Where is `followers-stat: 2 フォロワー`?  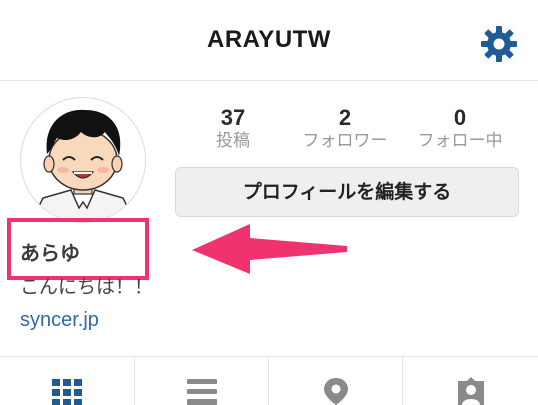 followers-stat: 2 フォロワー is located at coordinates (345, 129).